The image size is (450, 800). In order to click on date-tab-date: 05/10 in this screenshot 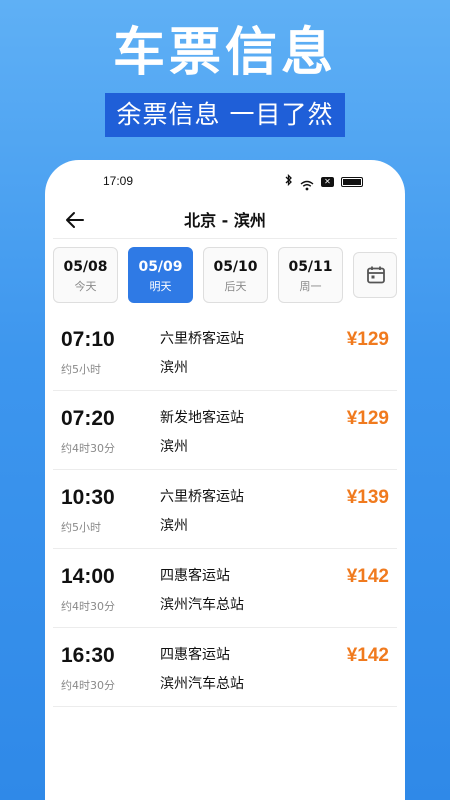, I will do `click(235, 267)`.